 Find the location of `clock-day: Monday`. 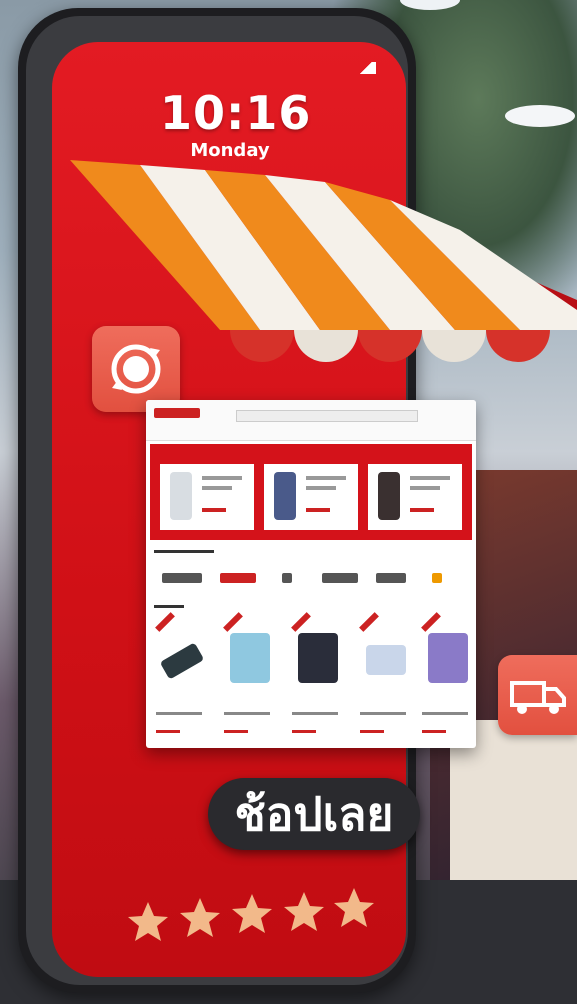

clock-day: Monday is located at coordinates (230, 150).